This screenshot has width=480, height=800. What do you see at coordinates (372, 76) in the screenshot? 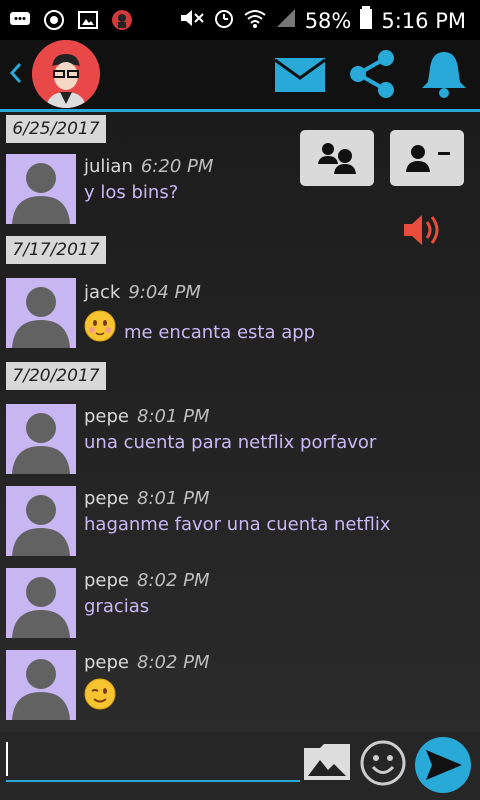
I see `share-icon` at bounding box center [372, 76].